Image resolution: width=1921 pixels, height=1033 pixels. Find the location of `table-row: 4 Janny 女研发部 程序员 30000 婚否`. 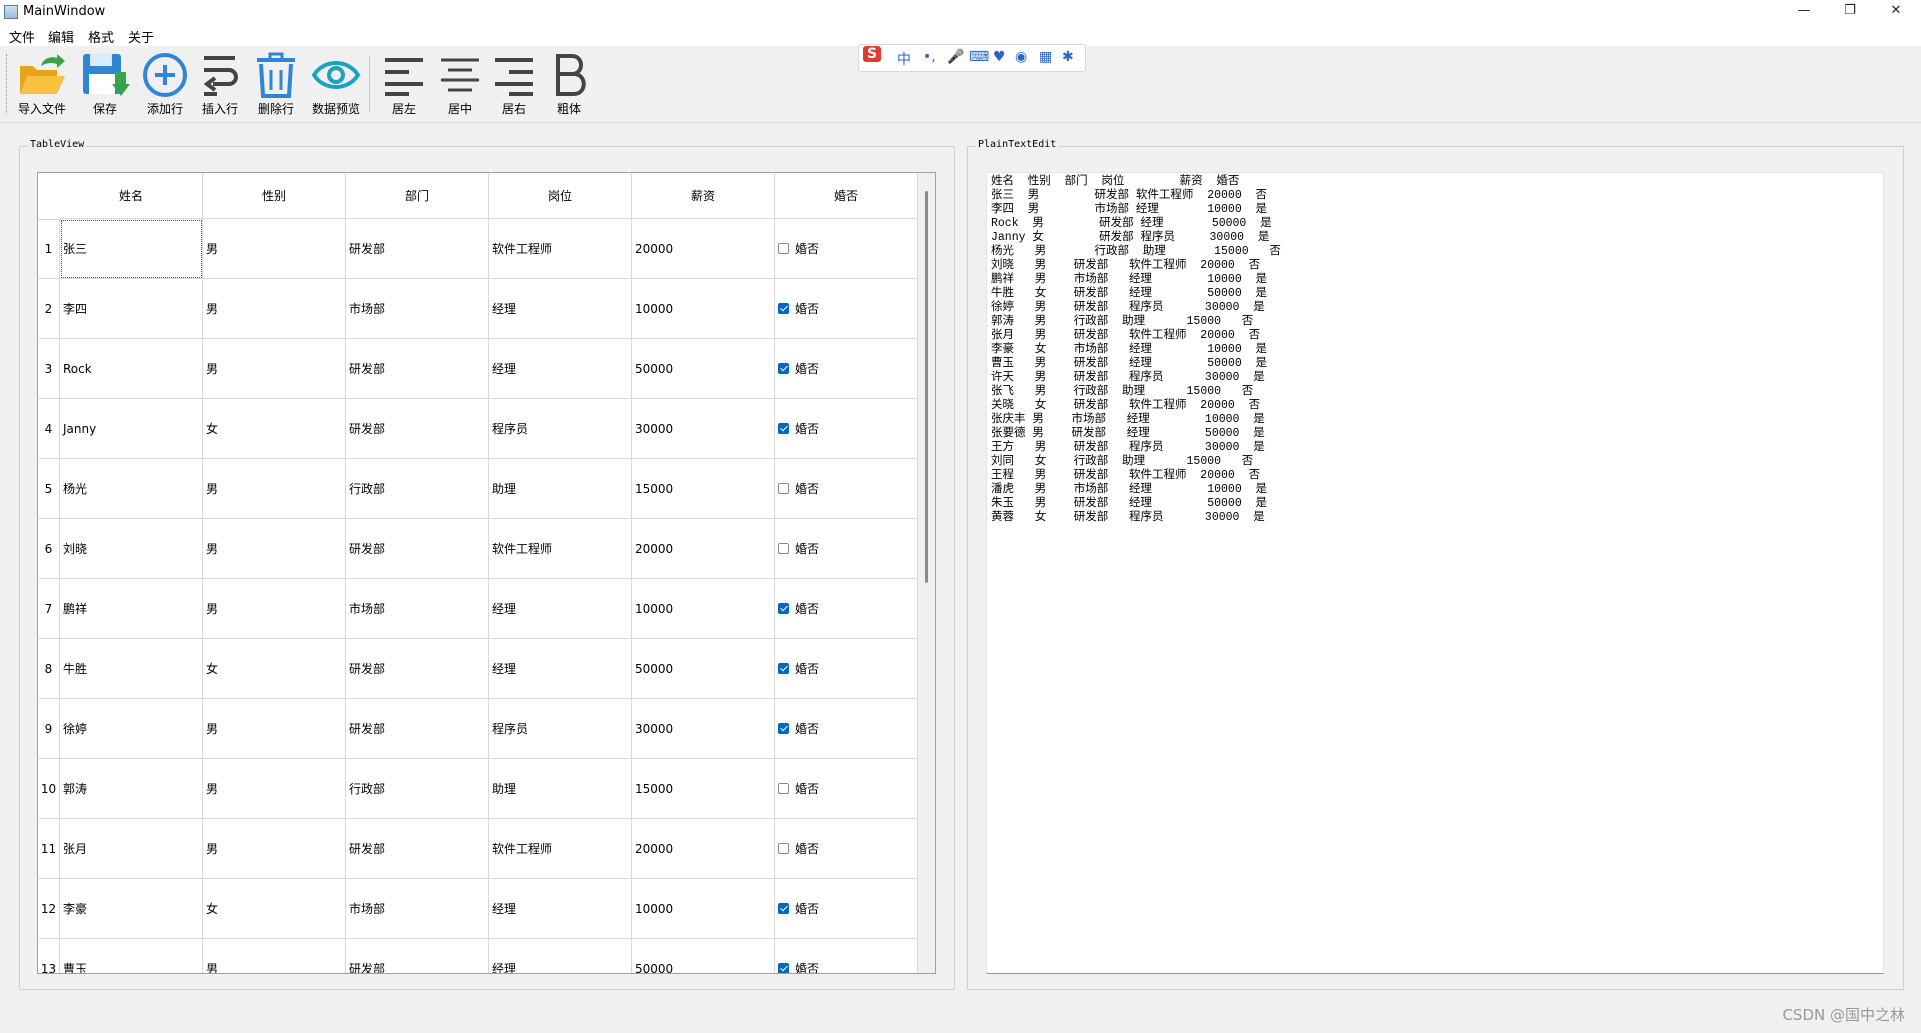

table-row: 4 Janny 女研发部 程序员 30000 婚否 is located at coordinates (478, 429).